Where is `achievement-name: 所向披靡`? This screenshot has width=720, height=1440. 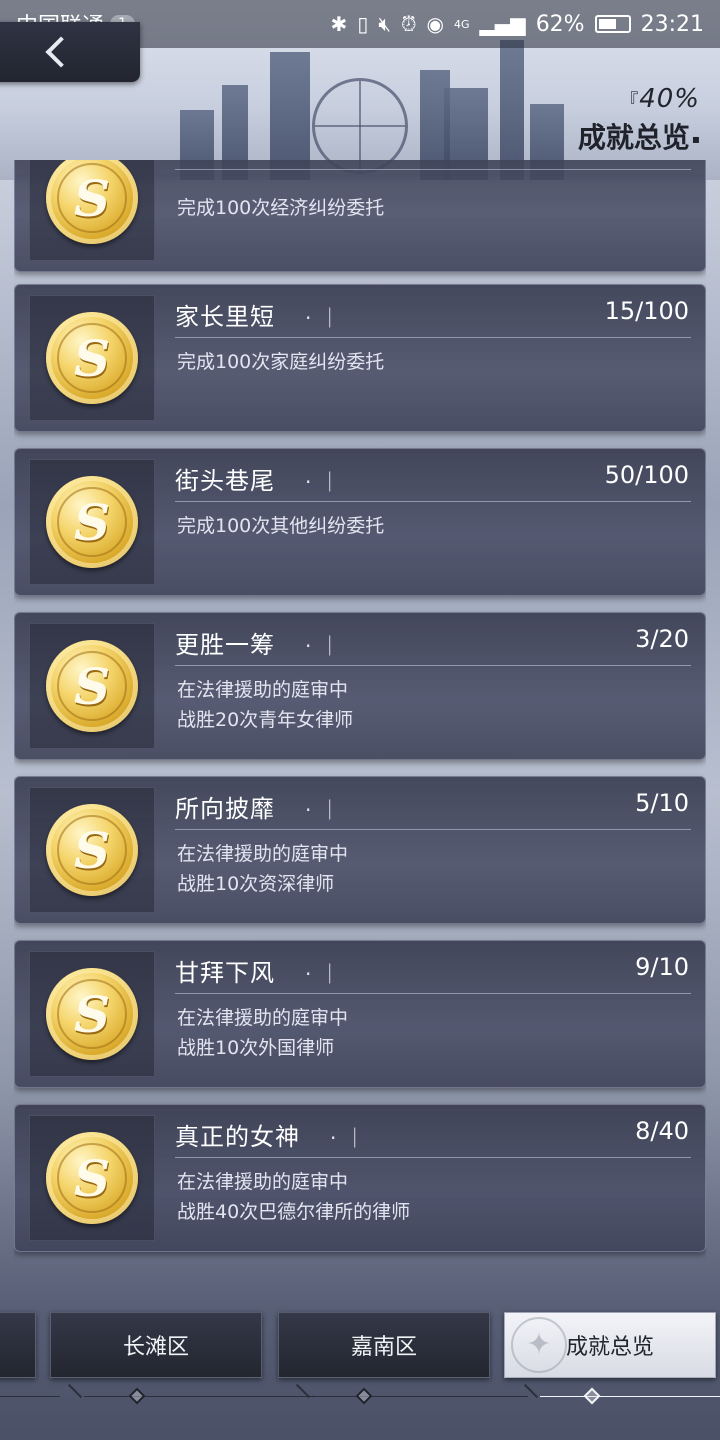
achievement-name: 所向披靡 is located at coordinates (225, 809).